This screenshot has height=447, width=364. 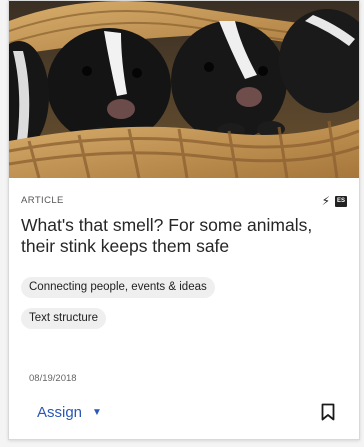 I want to click on content-type-label: ARTICLE, so click(x=42, y=200).